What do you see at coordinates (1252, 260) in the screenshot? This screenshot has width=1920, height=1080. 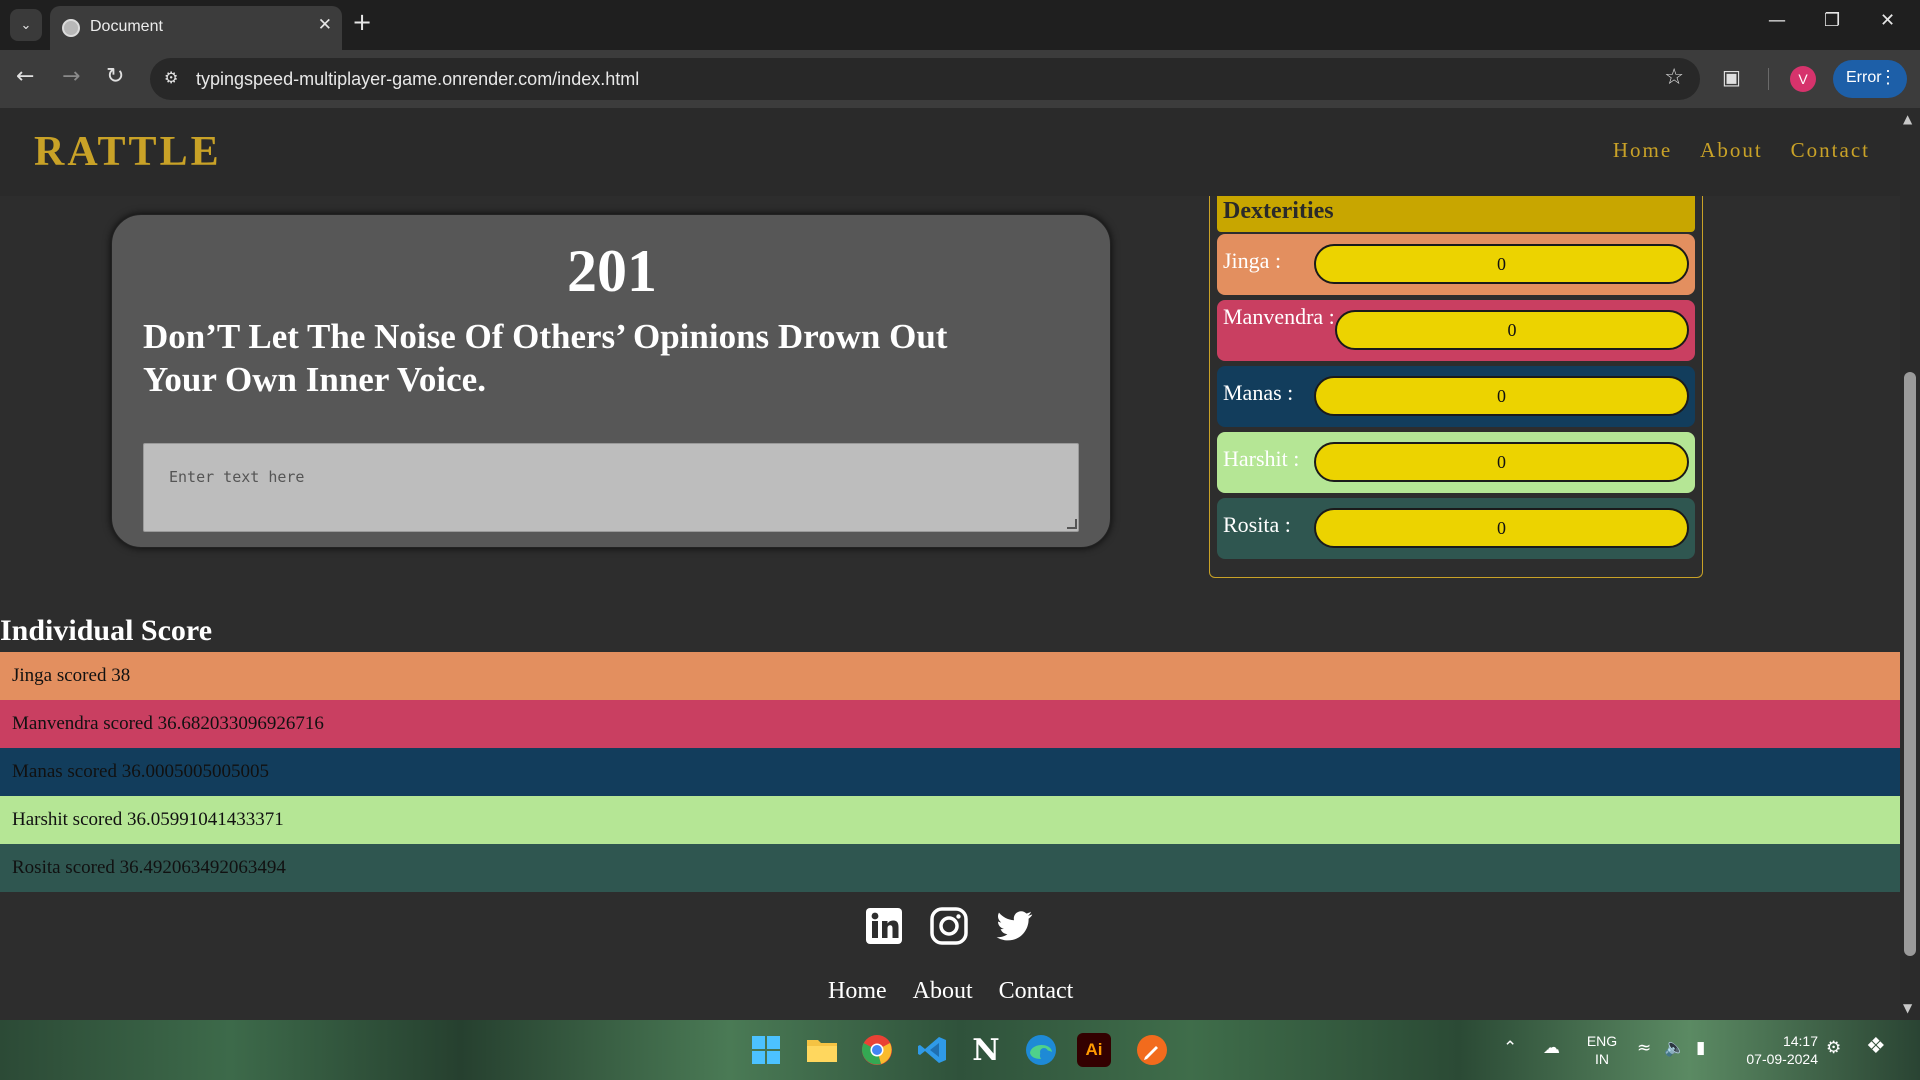 I see `player-name: Jinga :` at bounding box center [1252, 260].